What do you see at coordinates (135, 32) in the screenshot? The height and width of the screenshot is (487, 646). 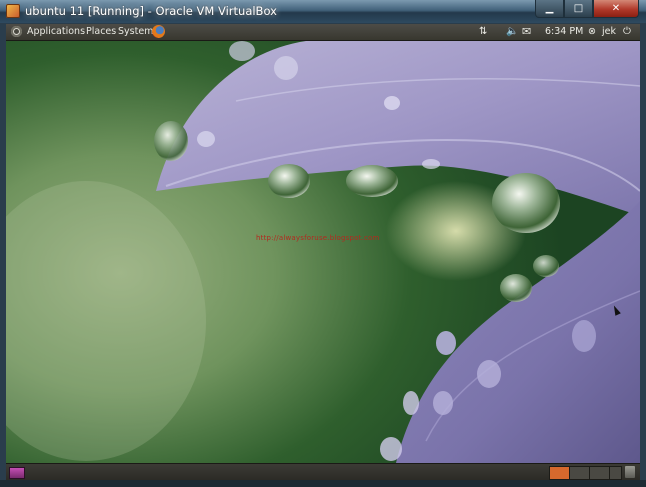 I see `menu-system: System` at bounding box center [135, 32].